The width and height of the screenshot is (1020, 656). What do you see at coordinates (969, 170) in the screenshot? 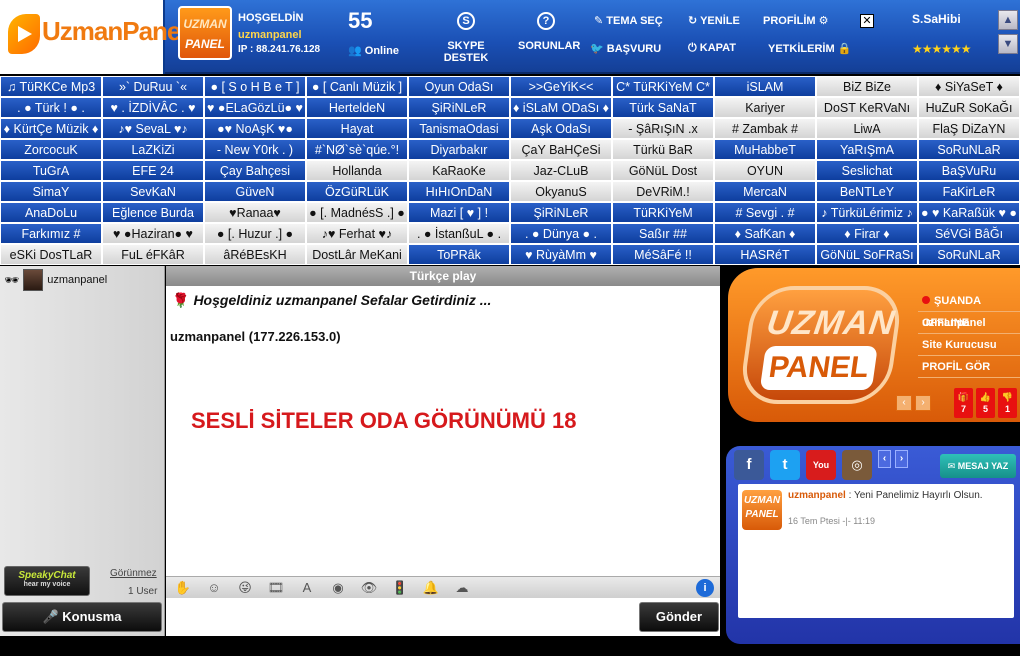
I see `room-button: BaŞVuRu` at bounding box center [969, 170].